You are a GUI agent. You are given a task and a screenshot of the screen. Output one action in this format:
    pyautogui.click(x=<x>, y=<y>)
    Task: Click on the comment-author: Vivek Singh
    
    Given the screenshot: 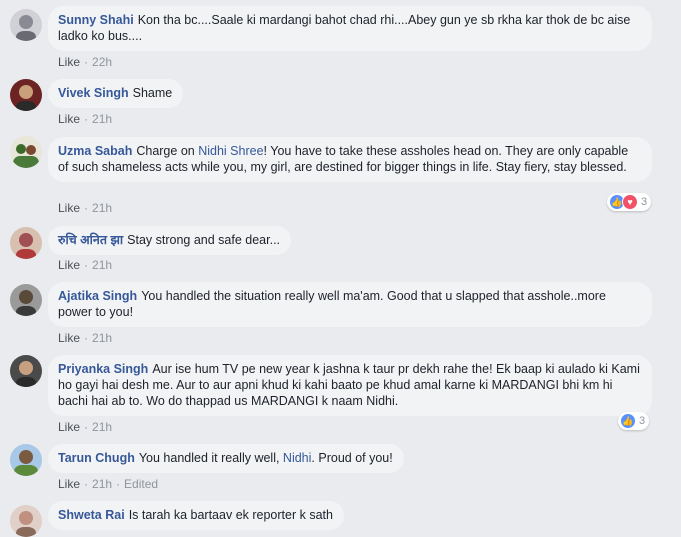 What is the action you would take?
    pyautogui.click(x=93, y=93)
    